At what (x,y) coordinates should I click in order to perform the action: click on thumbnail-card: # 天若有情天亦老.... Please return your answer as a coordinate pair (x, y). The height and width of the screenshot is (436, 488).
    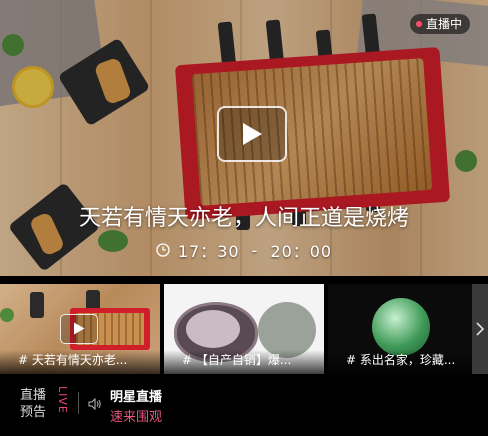
    Looking at the image, I should click on (80, 329).